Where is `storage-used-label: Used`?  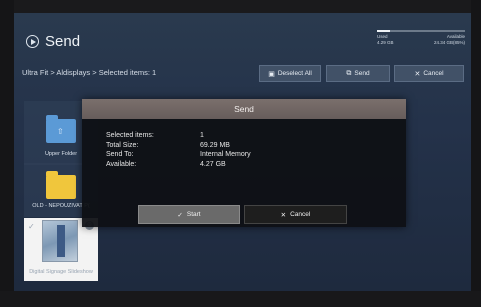 storage-used-label: Used is located at coordinates (382, 36).